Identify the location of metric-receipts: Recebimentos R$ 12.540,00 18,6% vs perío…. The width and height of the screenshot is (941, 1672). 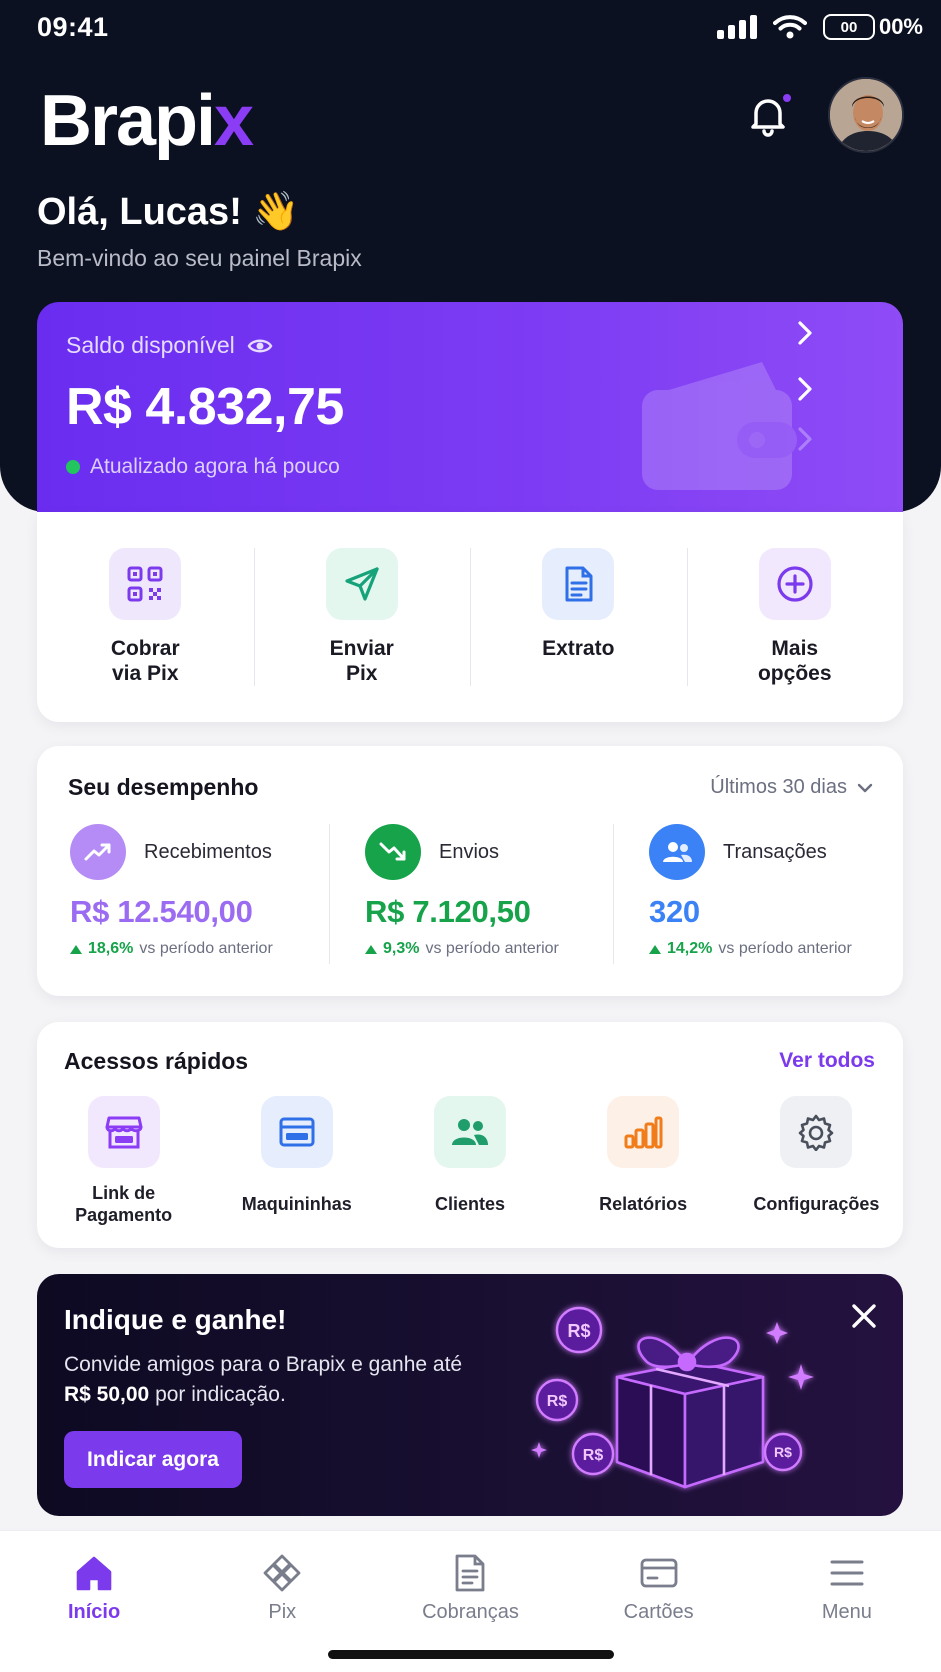
(183, 899).